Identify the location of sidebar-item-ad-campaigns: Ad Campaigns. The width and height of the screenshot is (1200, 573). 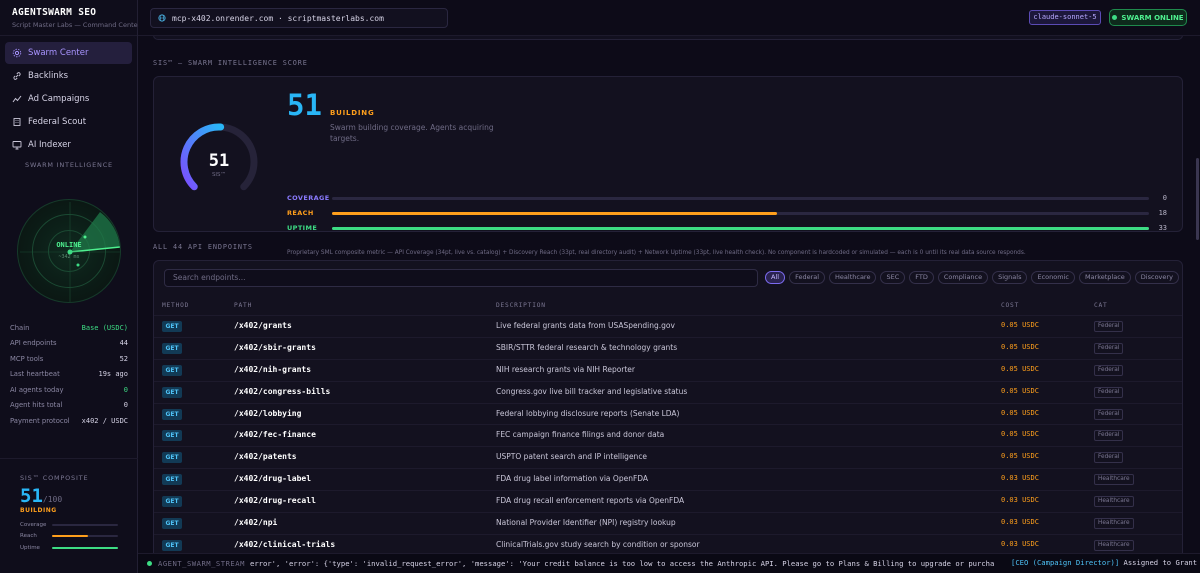
(68, 99).